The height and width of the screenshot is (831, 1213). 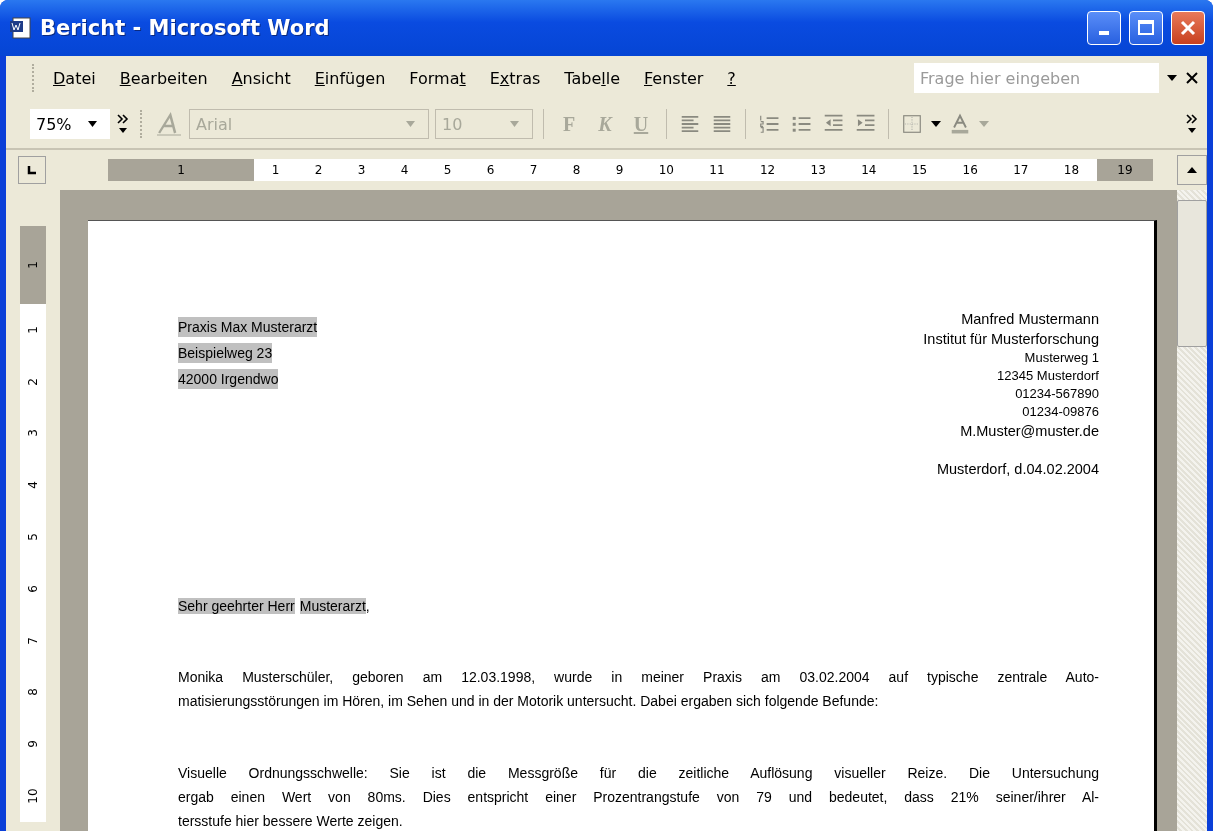 I want to click on close-button, so click(x=1188, y=28).